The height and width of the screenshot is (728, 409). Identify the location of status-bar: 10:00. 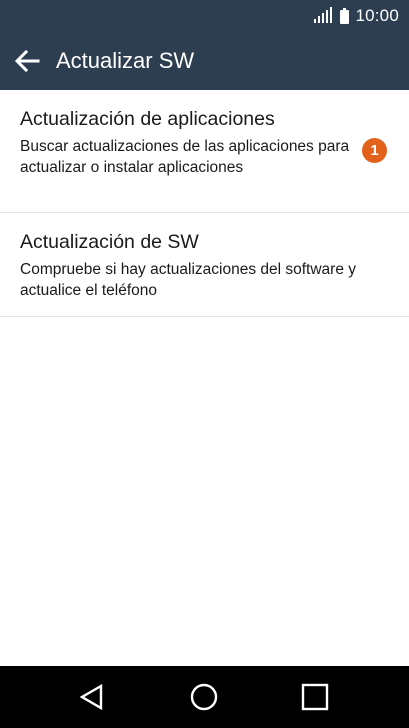
(204, 16).